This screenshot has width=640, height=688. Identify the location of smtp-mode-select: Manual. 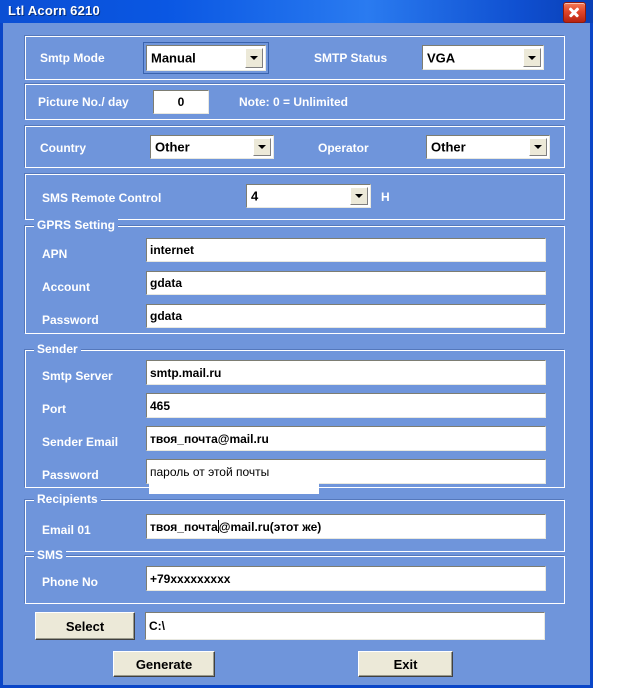
(206, 58).